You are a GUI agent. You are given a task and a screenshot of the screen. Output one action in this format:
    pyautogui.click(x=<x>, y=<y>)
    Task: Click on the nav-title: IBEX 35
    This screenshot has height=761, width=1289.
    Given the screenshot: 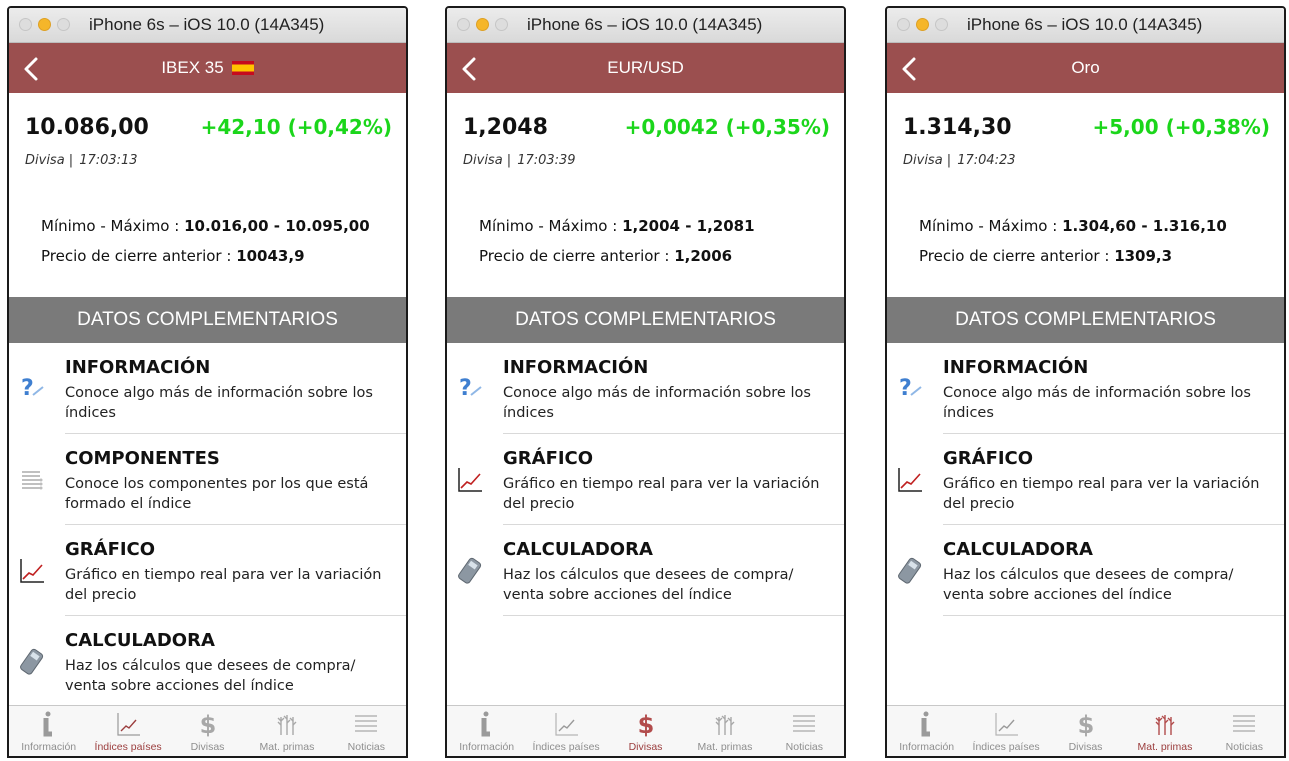 What is the action you would take?
    pyautogui.click(x=207, y=68)
    